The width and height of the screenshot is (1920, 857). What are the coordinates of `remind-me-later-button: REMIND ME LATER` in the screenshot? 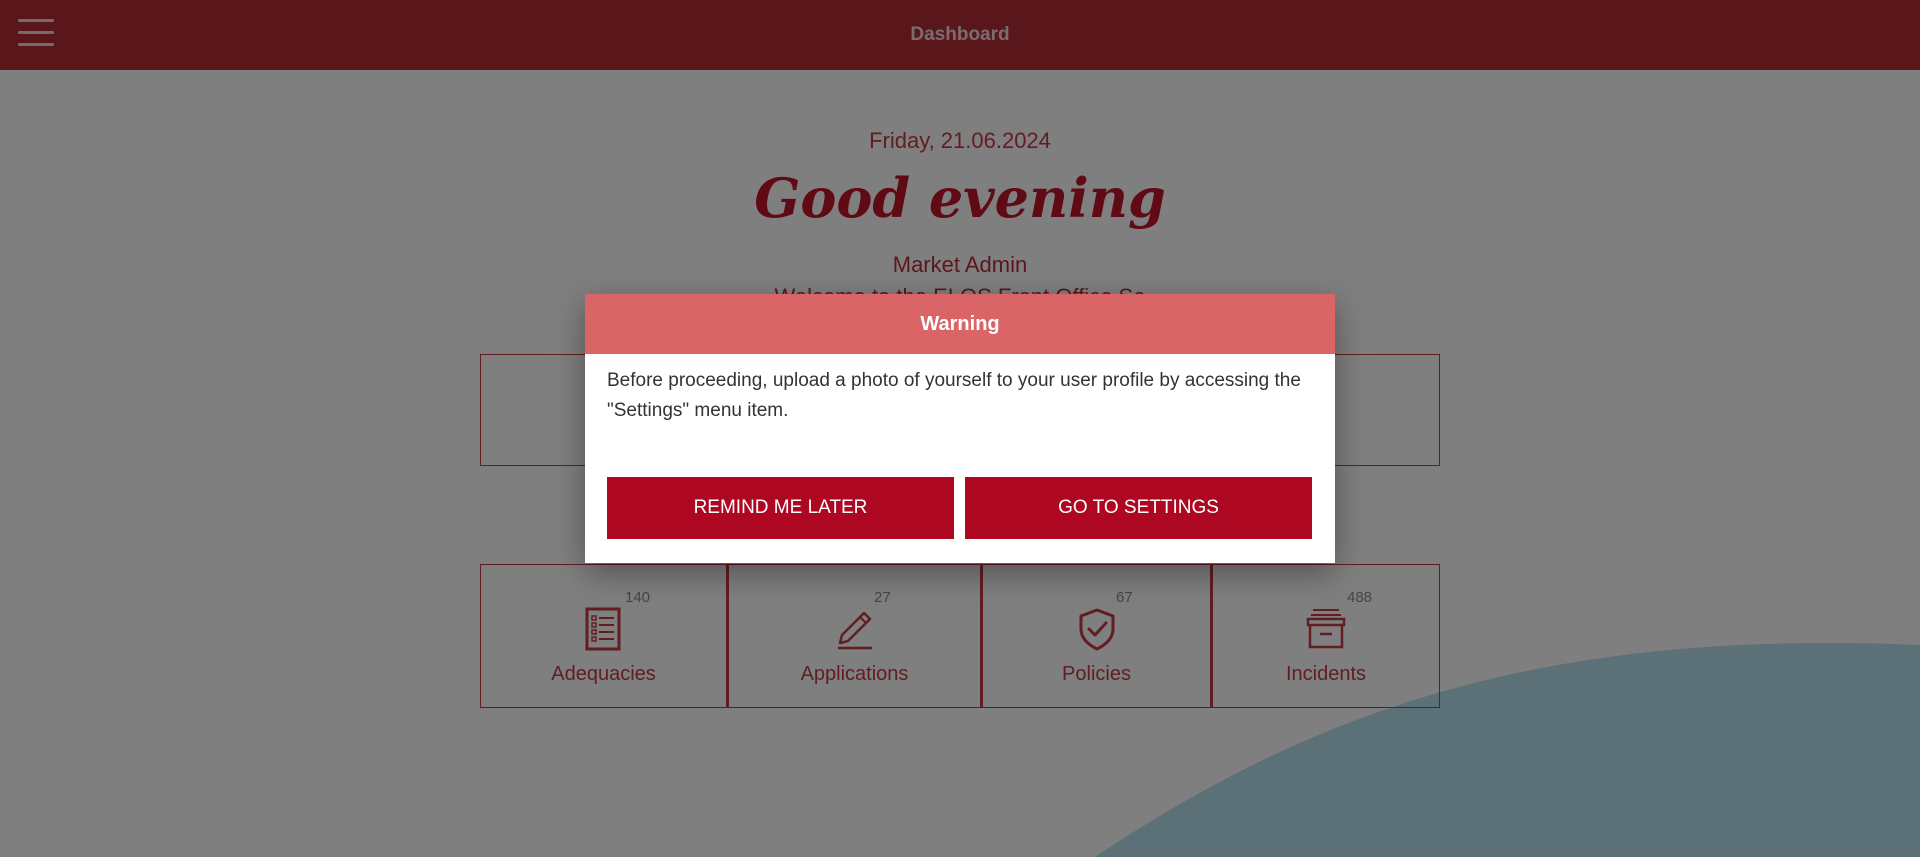 It's located at (780, 508).